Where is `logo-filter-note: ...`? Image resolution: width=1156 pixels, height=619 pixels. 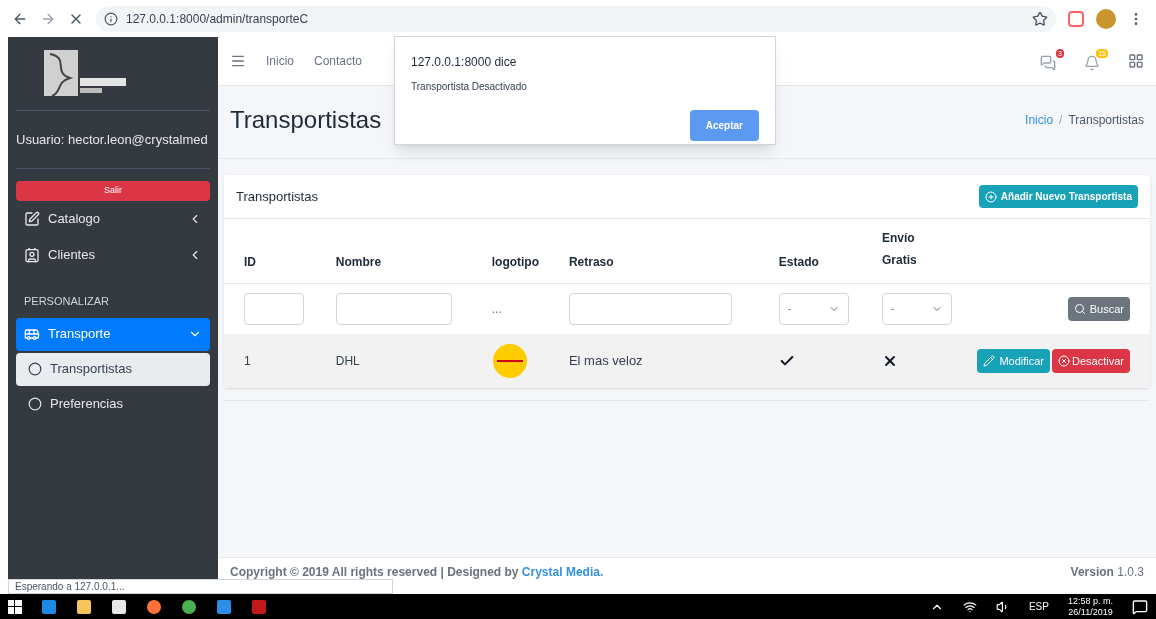
logo-filter-note: ... is located at coordinates (496, 308).